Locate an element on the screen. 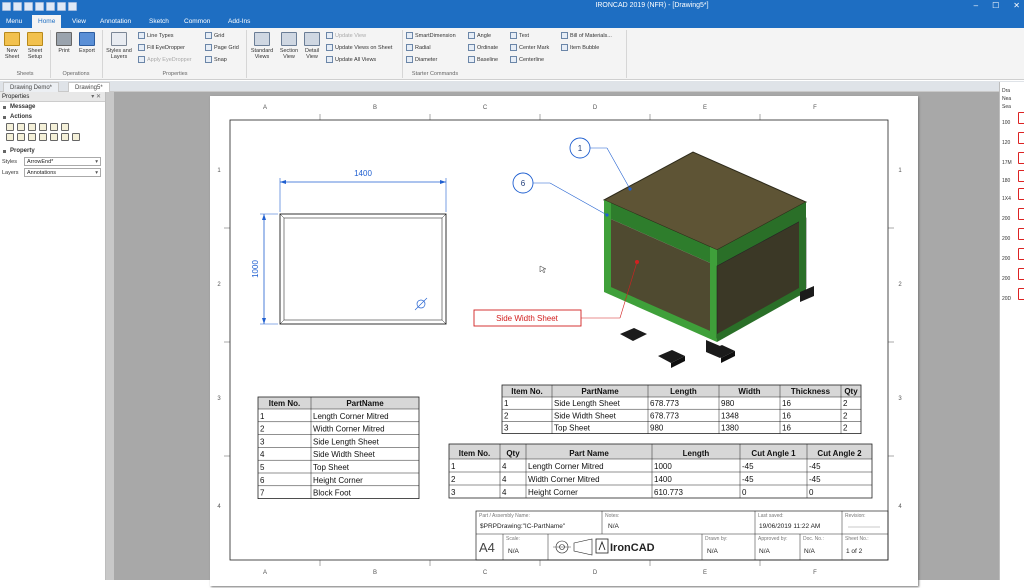  right-resource-panel: Dra Nea Sea 100 120 17M 180 1X4 200 200 200 200 20D is located at coordinates (1011, 331).